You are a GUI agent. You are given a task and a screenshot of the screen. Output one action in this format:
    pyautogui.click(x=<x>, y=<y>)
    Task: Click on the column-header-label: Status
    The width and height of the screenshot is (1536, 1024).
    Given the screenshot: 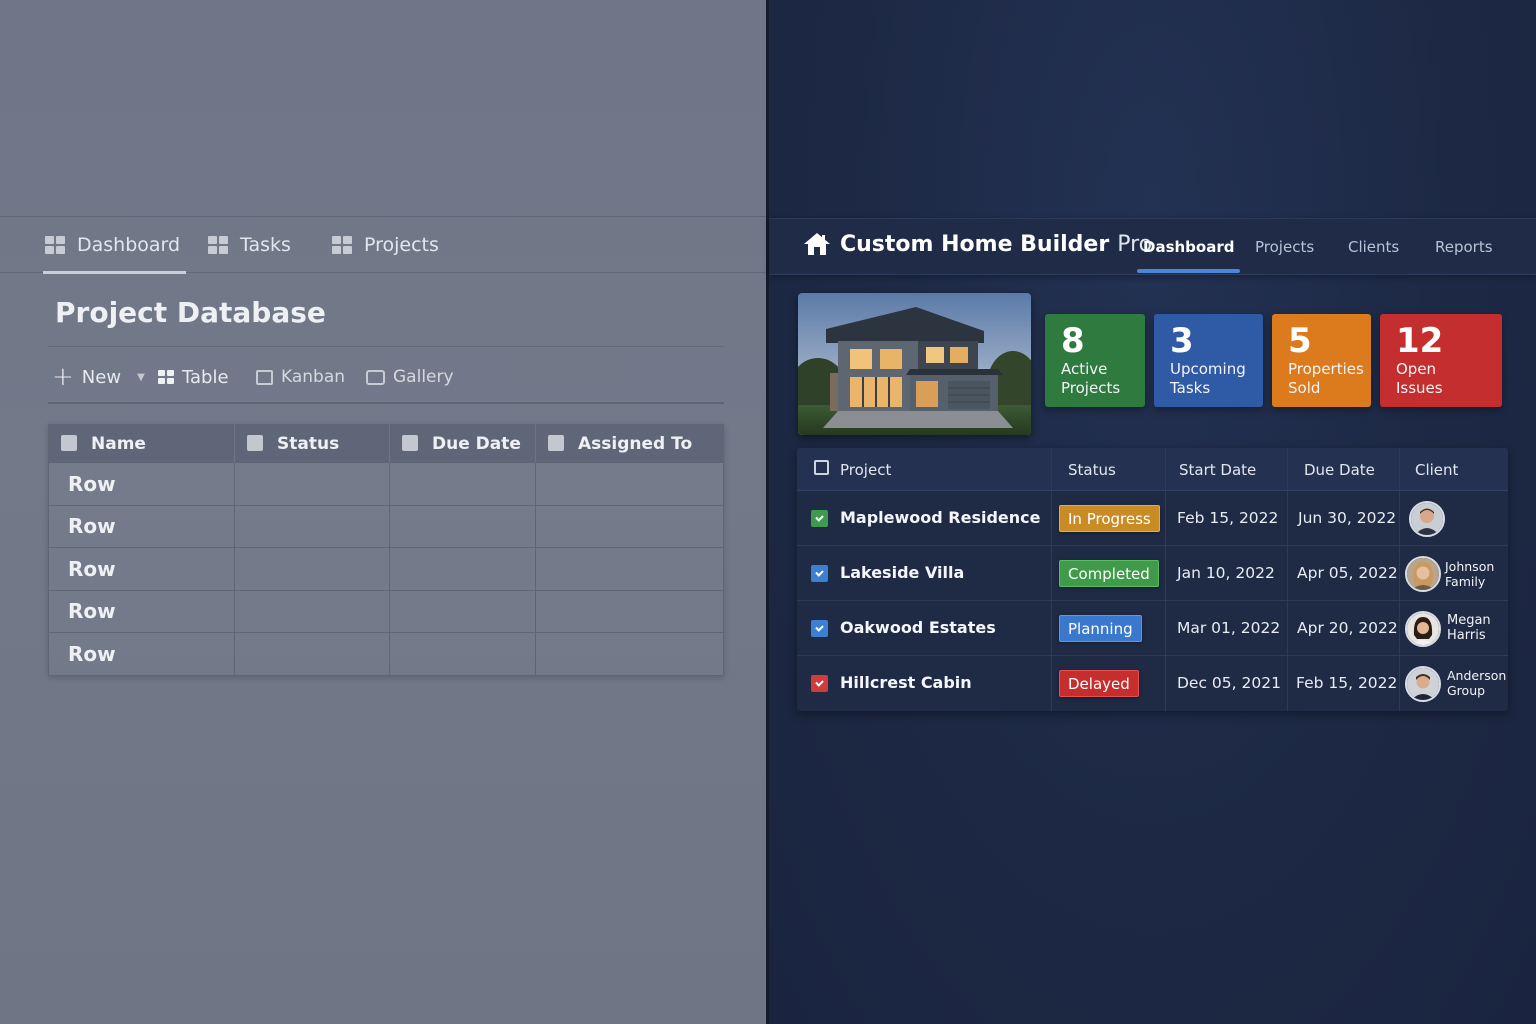 What is the action you would take?
    pyautogui.click(x=308, y=443)
    